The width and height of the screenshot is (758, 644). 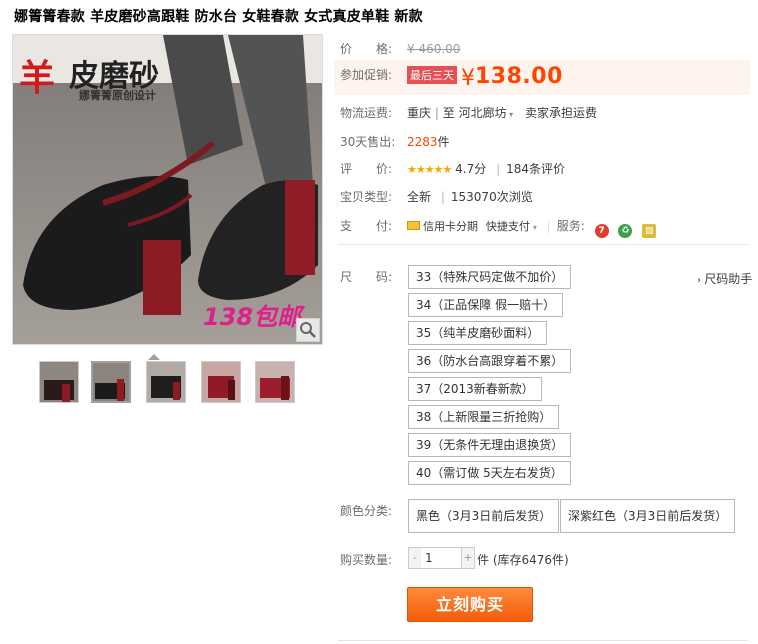 What do you see at coordinates (368, 142) in the screenshot?
I see `sales-label: 30天售出:` at bounding box center [368, 142].